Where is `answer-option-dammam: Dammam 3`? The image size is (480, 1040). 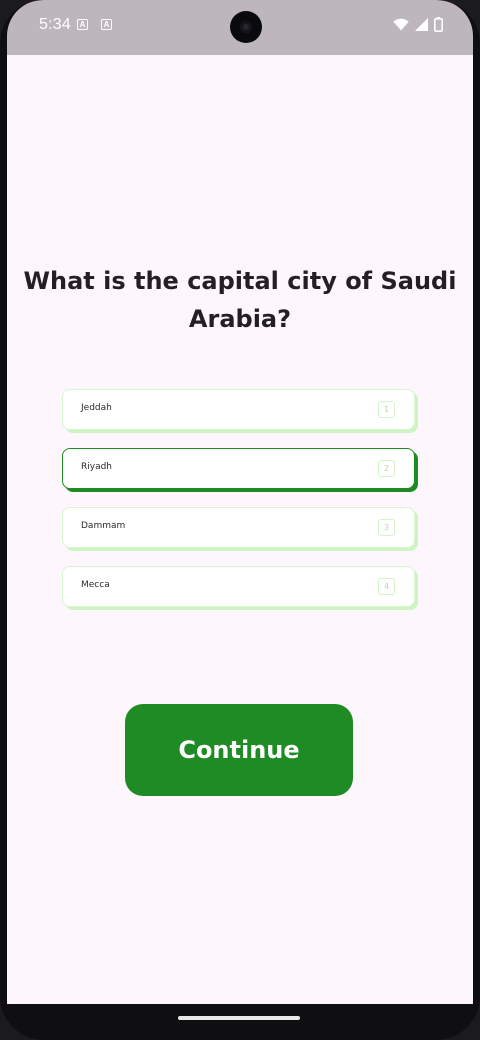 answer-option-dammam: Dammam 3 is located at coordinates (238, 527).